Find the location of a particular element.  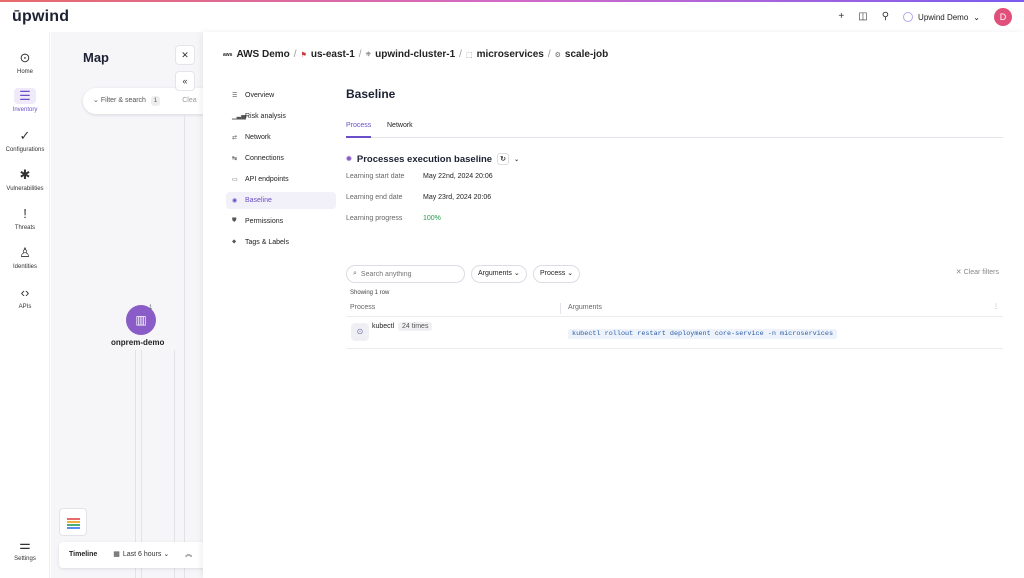

chevron-up-icon: ︽ is located at coordinates (188, 554).